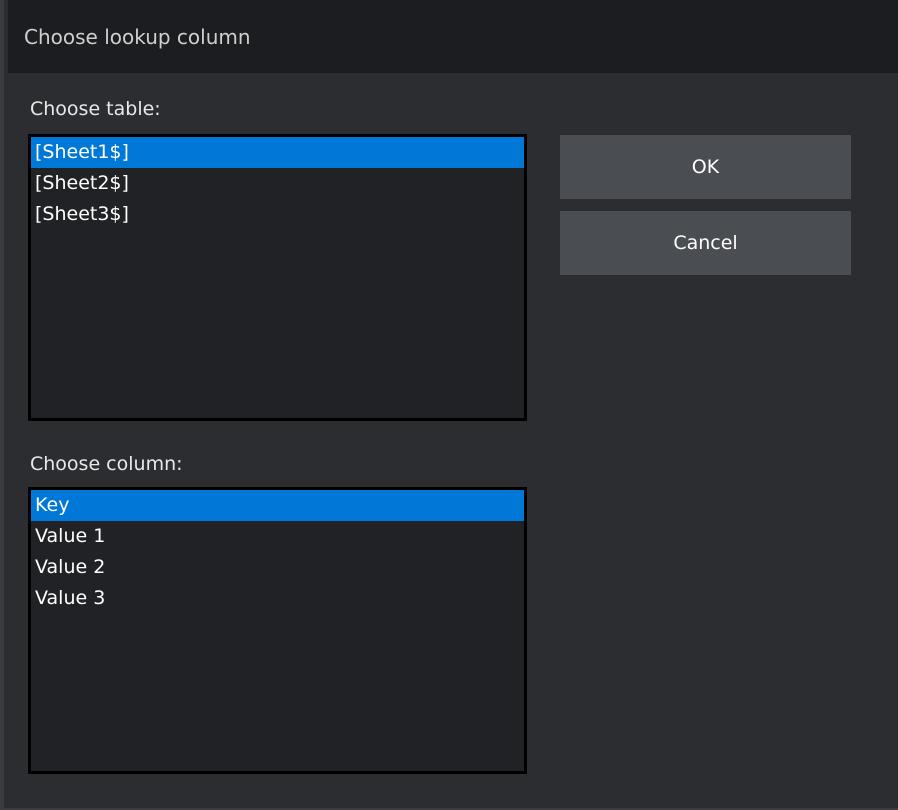 Image resolution: width=898 pixels, height=810 pixels. What do you see at coordinates (277, 536) in the screenshot?
I see `column-list-item: Value 1` at bounding box center [277, 536].